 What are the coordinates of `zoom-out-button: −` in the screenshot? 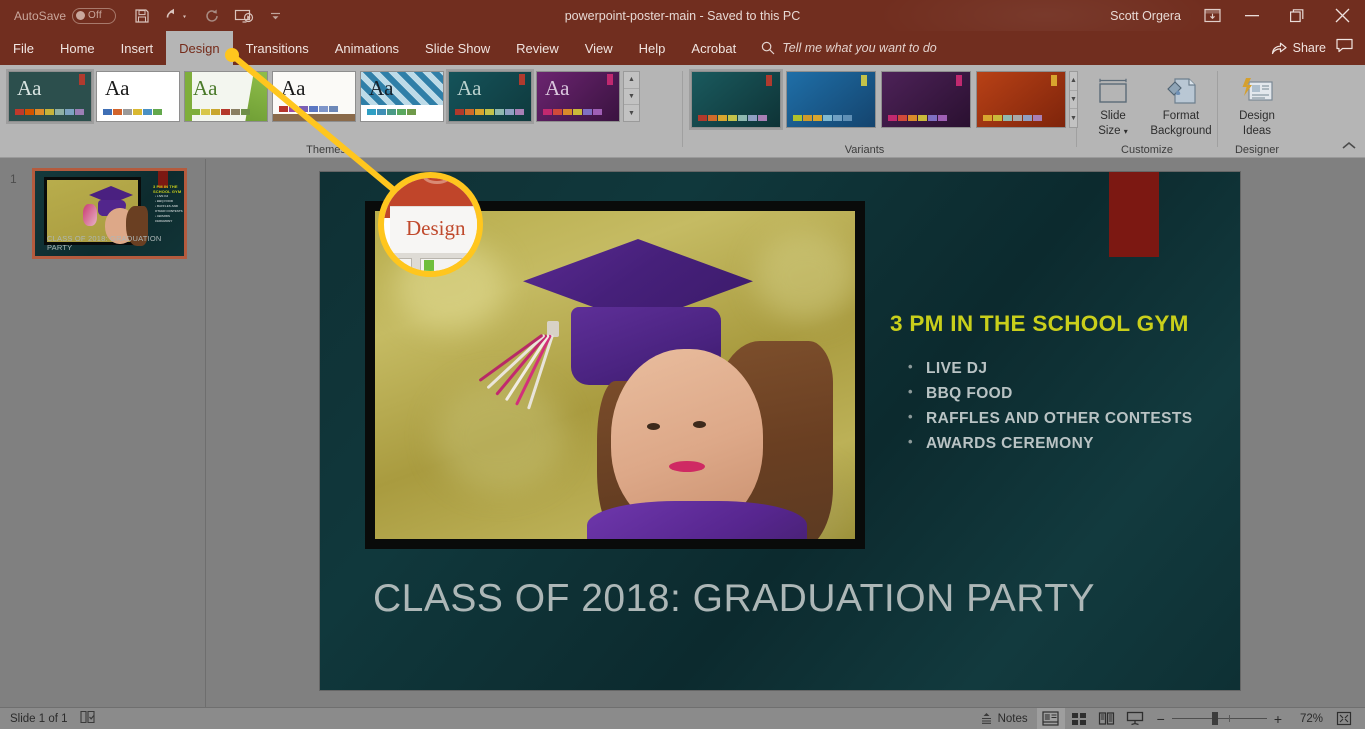 It's located at (1161, 719).